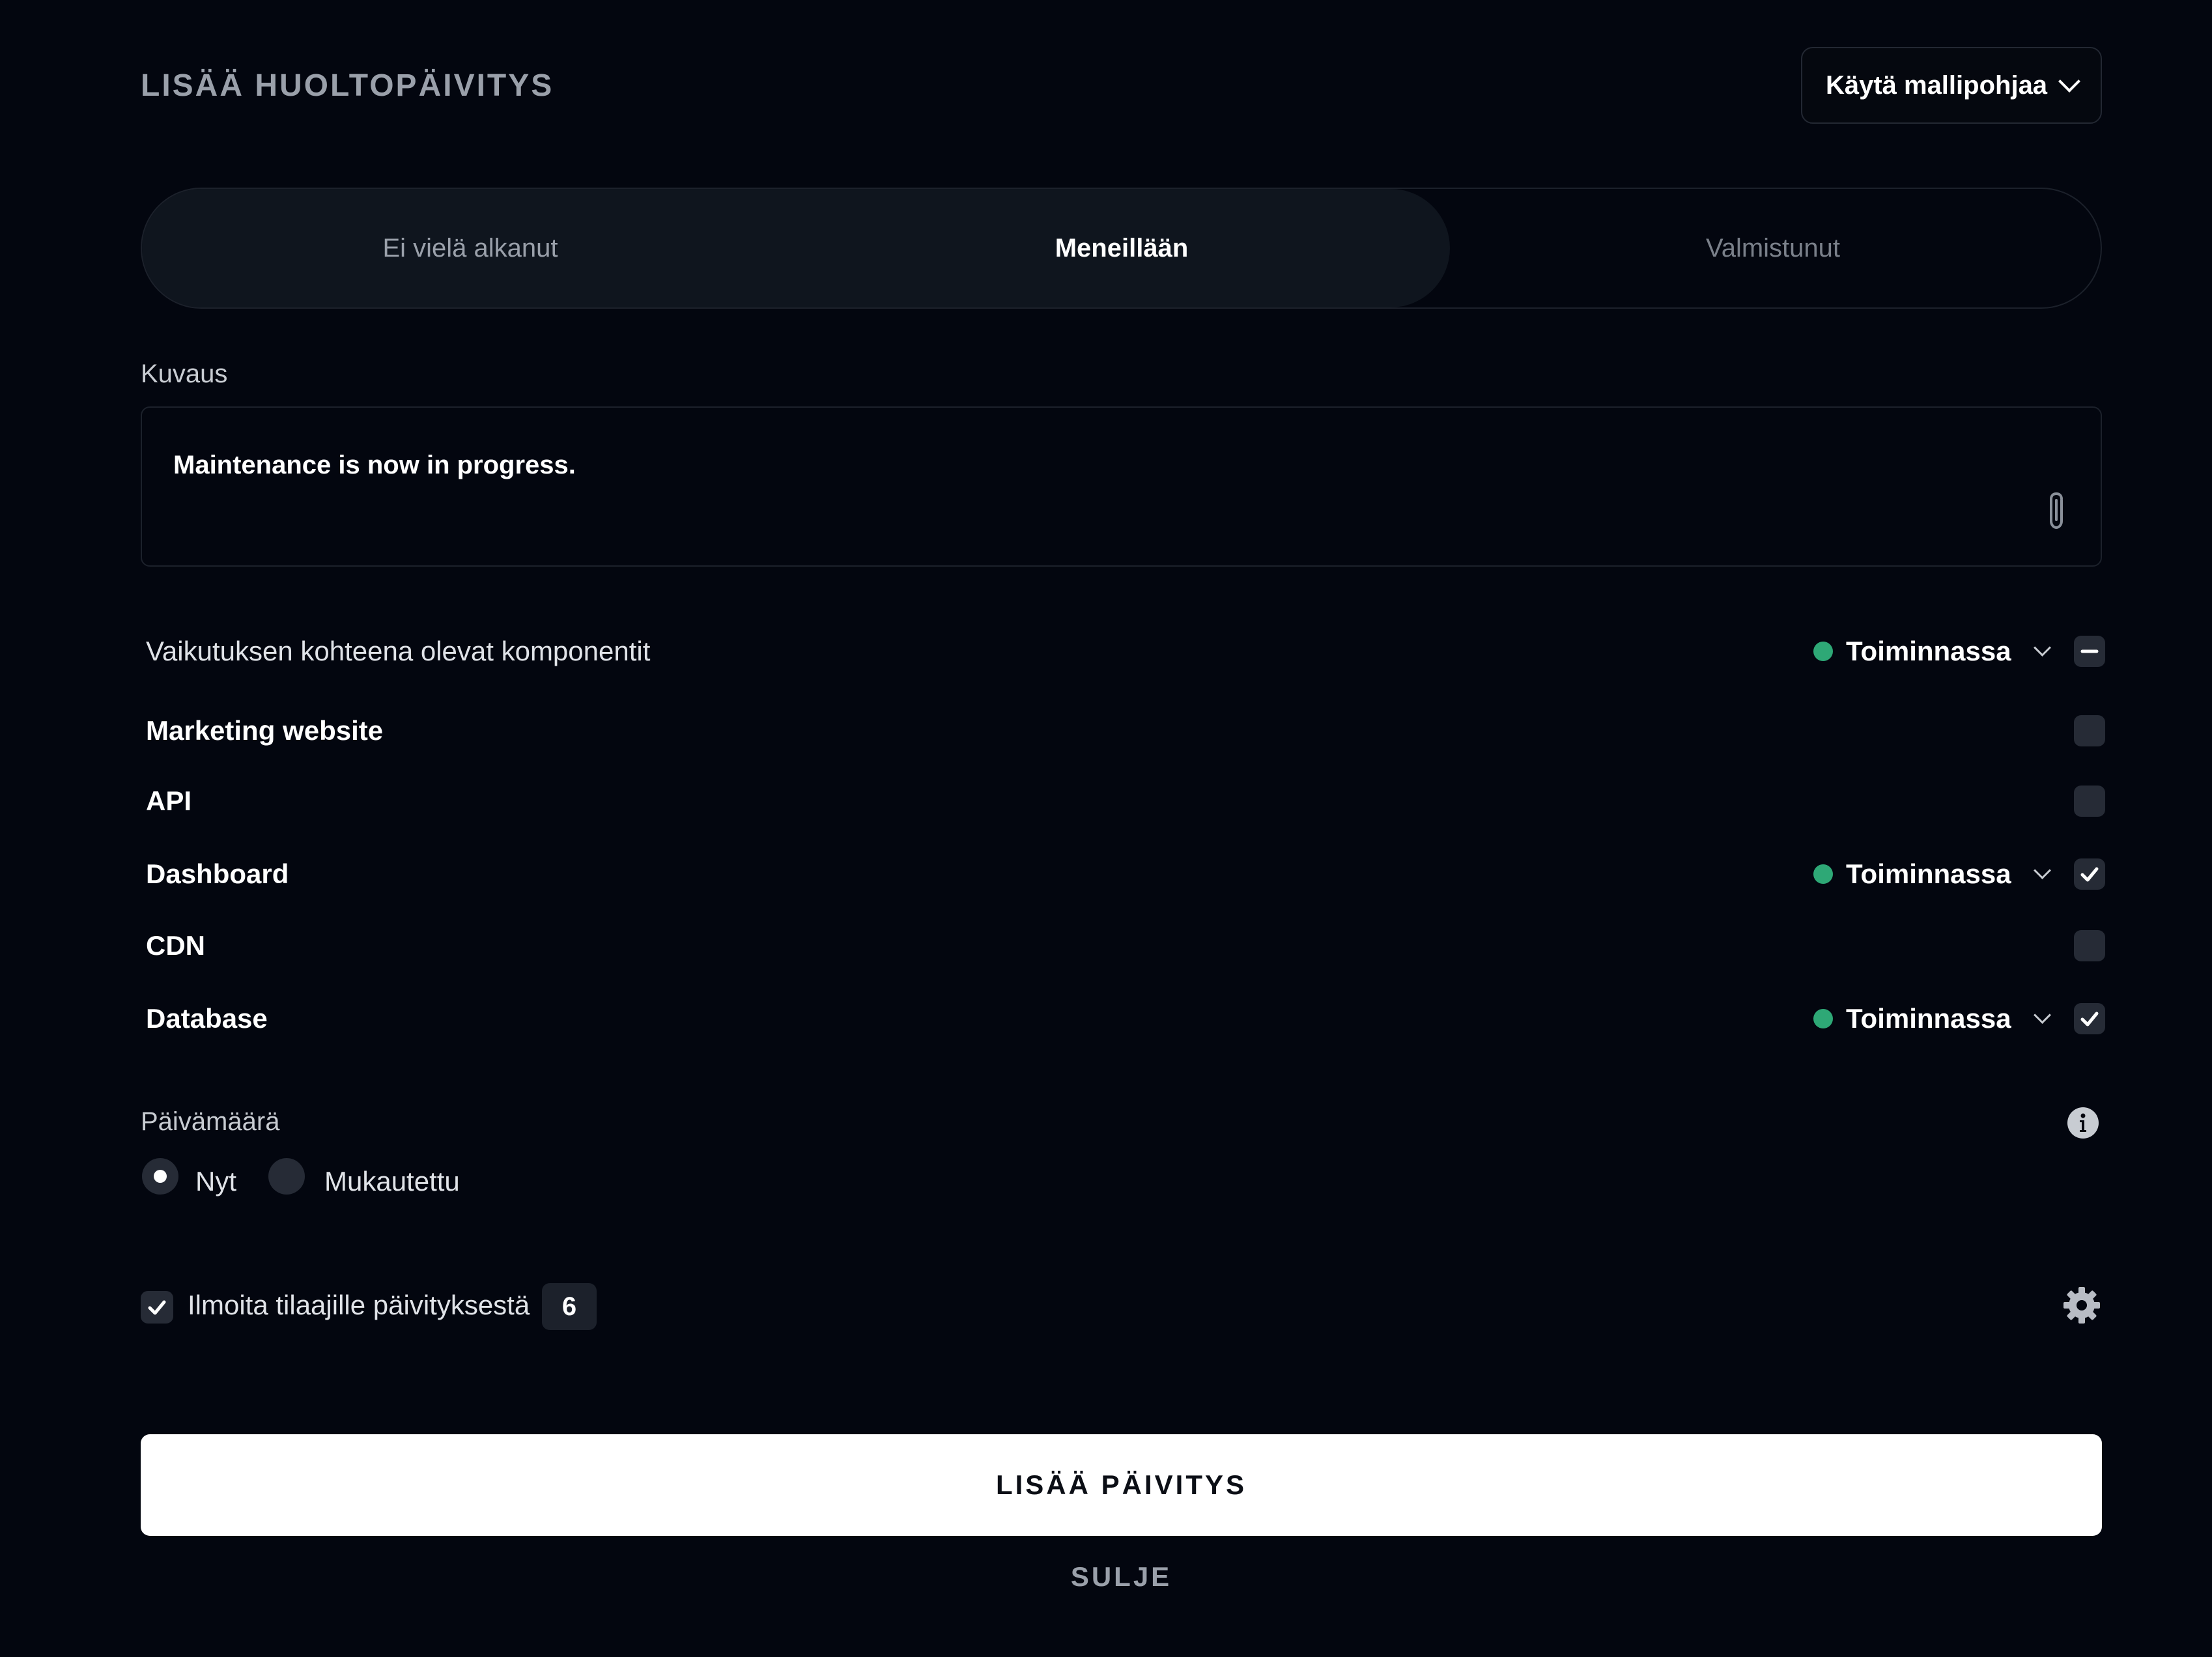 The width and height of the screenshot is (2212, 1657). What do you see at coordinates (1928, 651) in the screenshot?
I see `bulk-status-label: Toiminnassa` at bounding box center [1928, 651].